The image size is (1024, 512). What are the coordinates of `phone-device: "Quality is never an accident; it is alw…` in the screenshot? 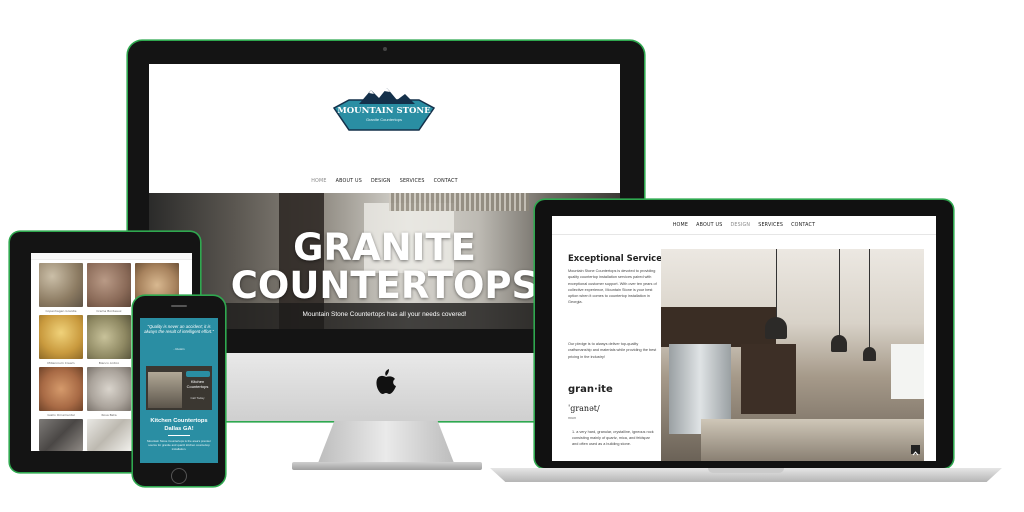 It's located at (179, 391).